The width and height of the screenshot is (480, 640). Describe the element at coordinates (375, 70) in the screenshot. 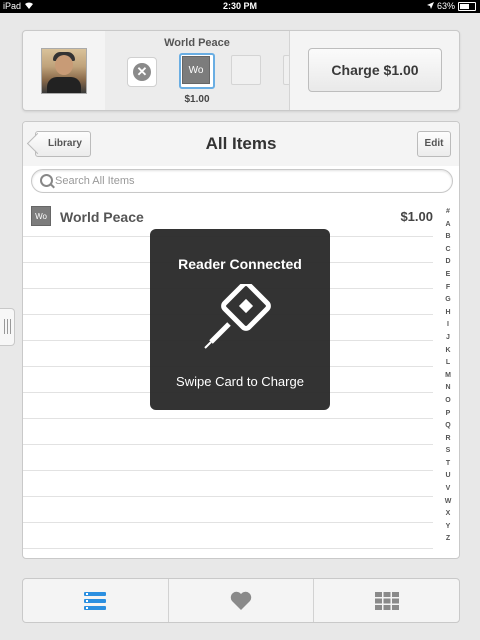

I see `charge-button: Charge $1.00` at that location.